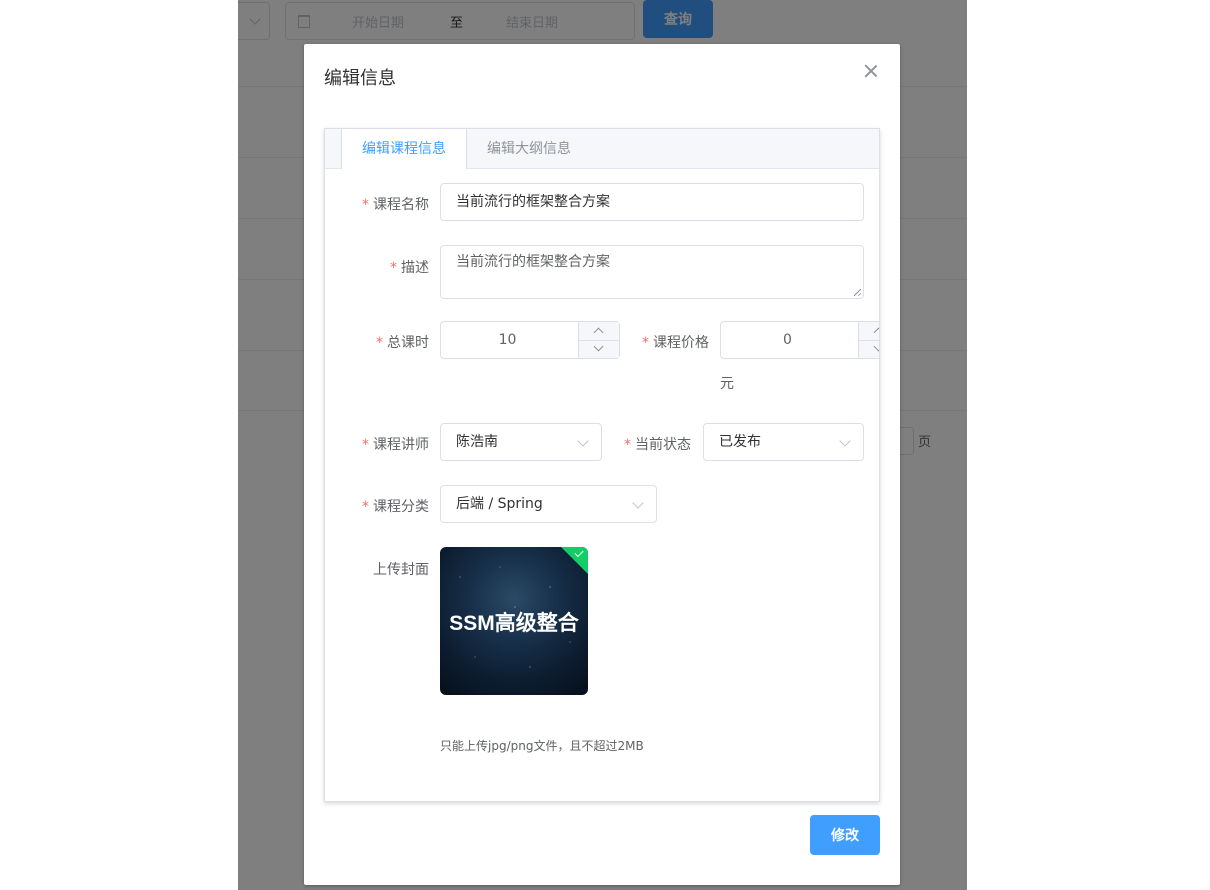  I want to click on price-label: * 课程价格, so click(675, 343).